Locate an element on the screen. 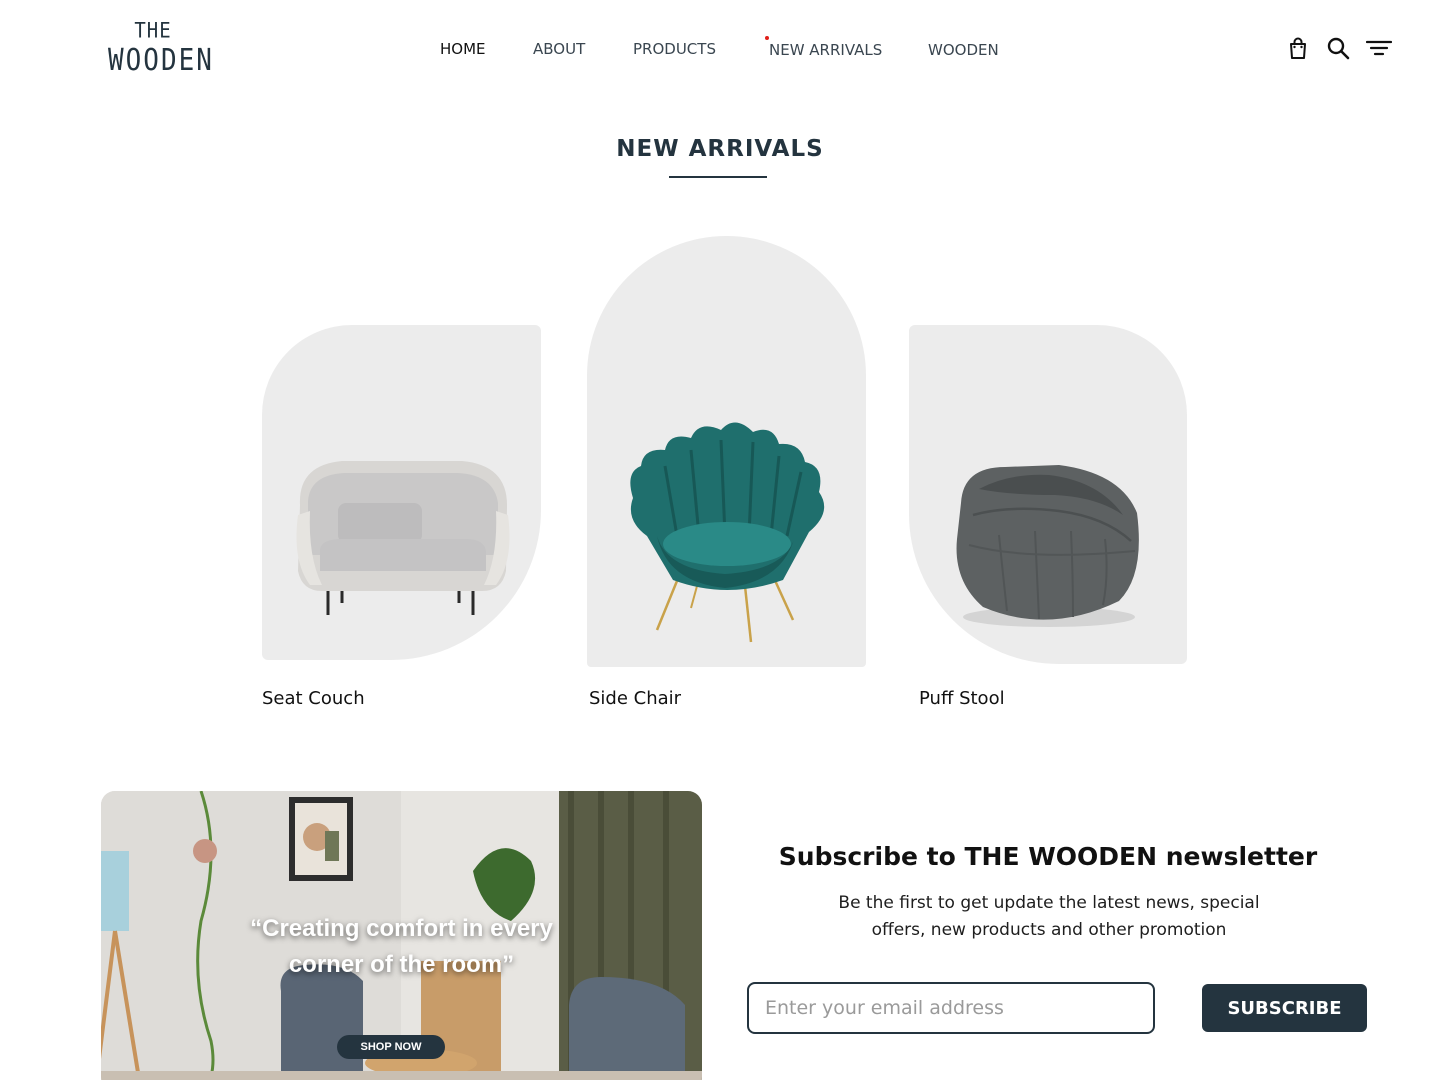 The width and height of the screenshot is (1440, 1080). nav-item-home: HOME is located at coordinates (463, 49).